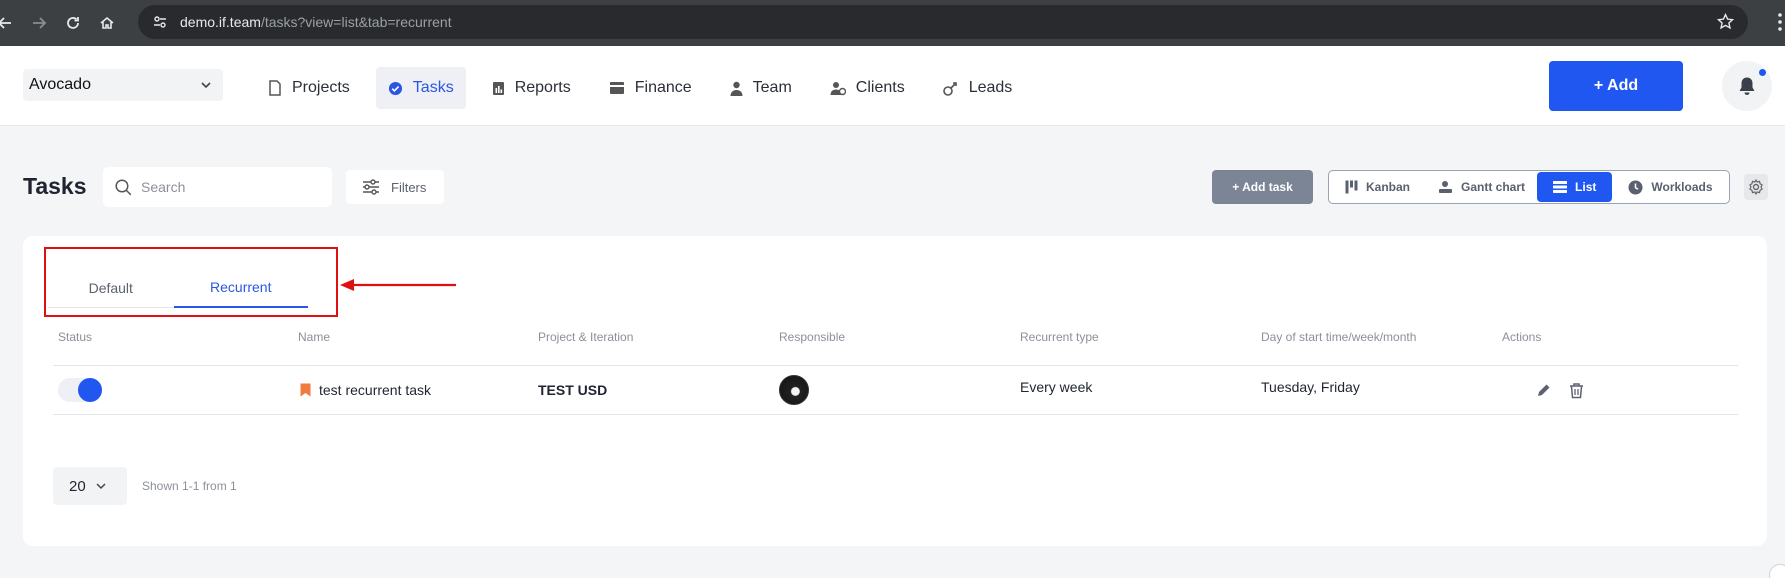  I want to click on site-settings-icon, so click(160, 22).